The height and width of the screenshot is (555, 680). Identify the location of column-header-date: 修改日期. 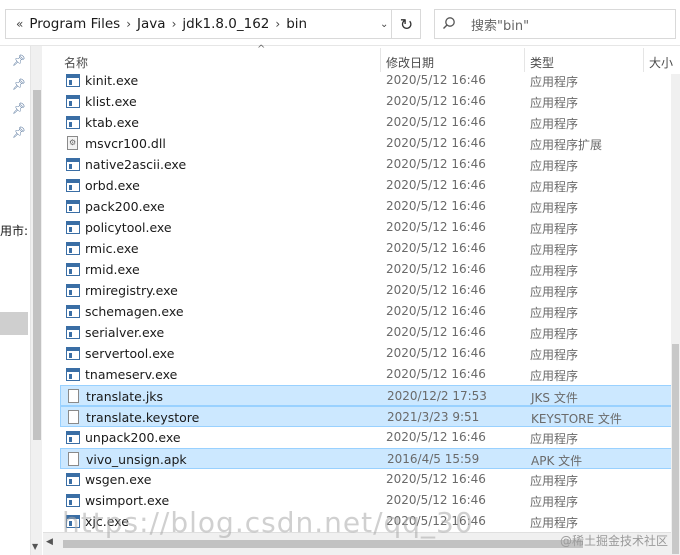
(410, 62).